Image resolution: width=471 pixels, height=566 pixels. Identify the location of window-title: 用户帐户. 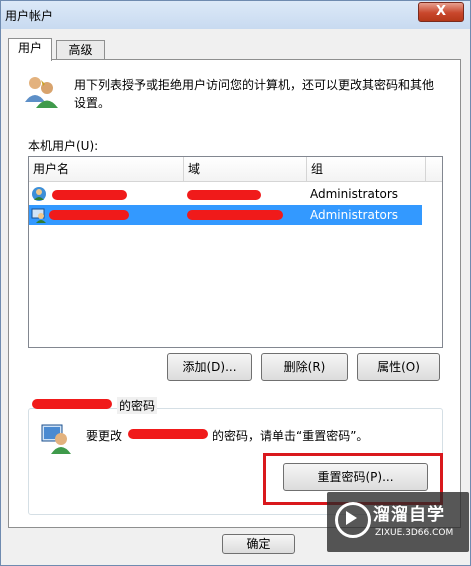
(29, 16).